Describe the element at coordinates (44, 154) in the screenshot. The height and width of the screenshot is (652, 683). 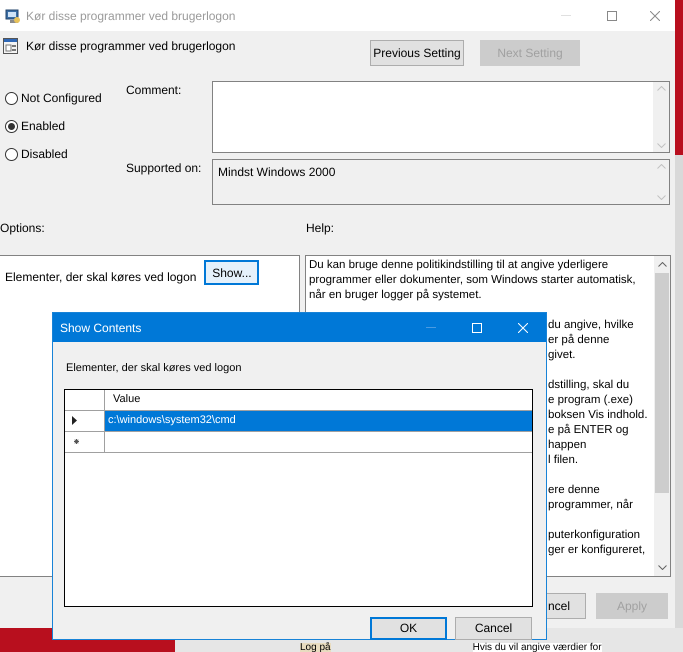
I see `radio-label: Disabled` at that location.